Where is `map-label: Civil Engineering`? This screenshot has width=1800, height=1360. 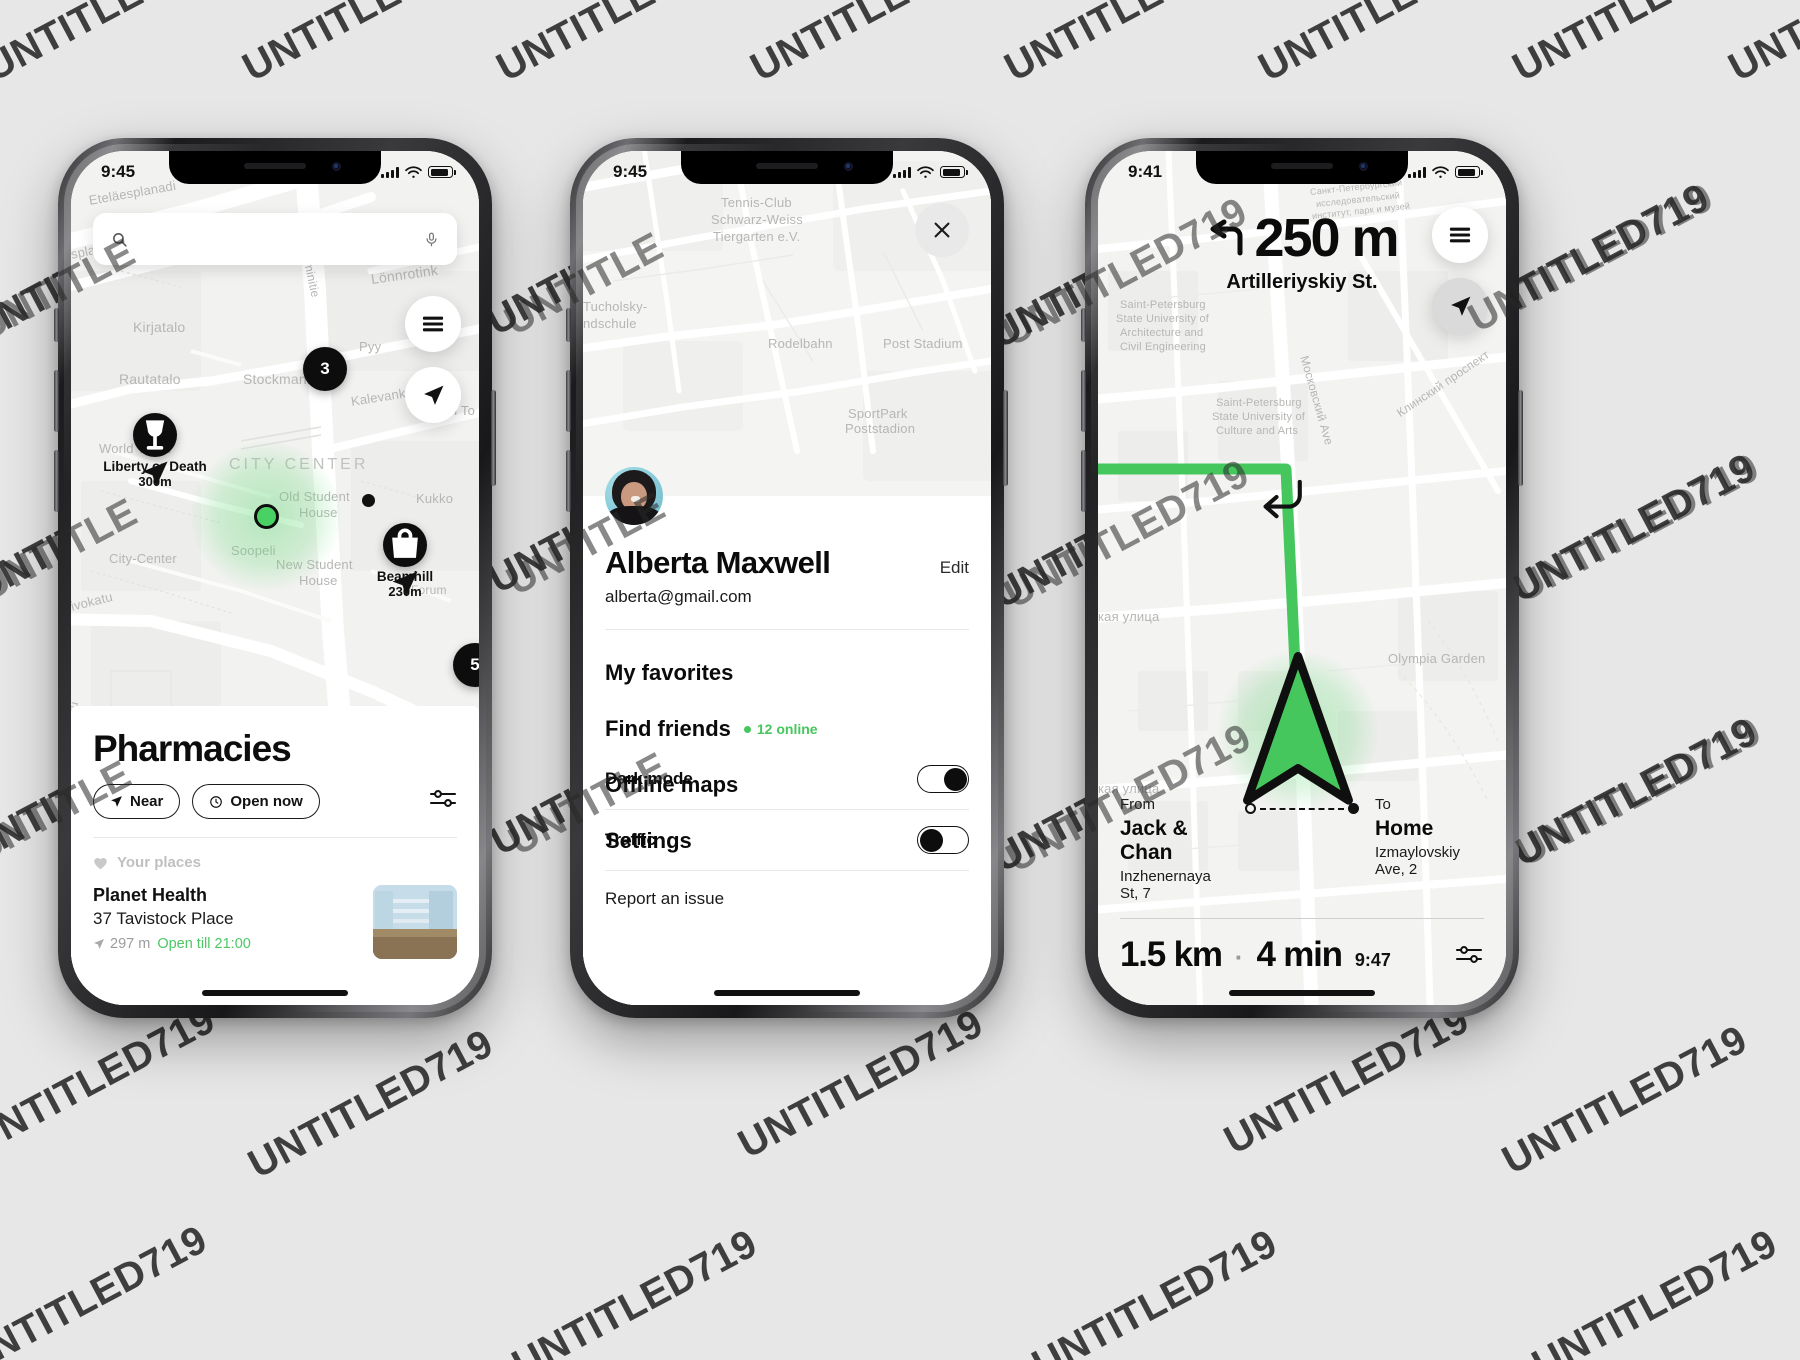 map-label: Civil Engineering is located at coordinates (1163, 347).